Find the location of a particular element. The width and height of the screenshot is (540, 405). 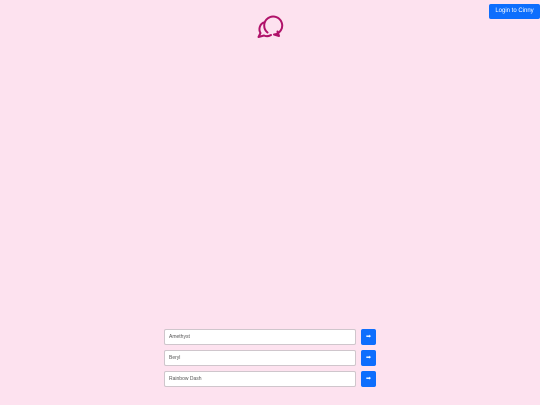

login-button: Login to Cinny is located at coordinates (514, 11).